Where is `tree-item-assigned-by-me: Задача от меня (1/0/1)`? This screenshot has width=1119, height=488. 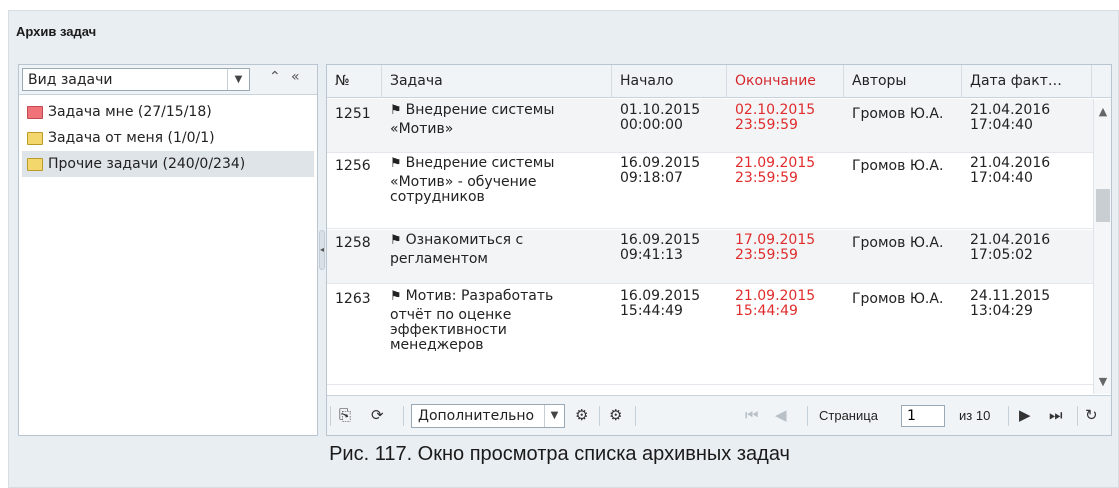 tree-item-assigned-by-me: Задача от меня (1/0/1) is located at coordinates (168, 138).